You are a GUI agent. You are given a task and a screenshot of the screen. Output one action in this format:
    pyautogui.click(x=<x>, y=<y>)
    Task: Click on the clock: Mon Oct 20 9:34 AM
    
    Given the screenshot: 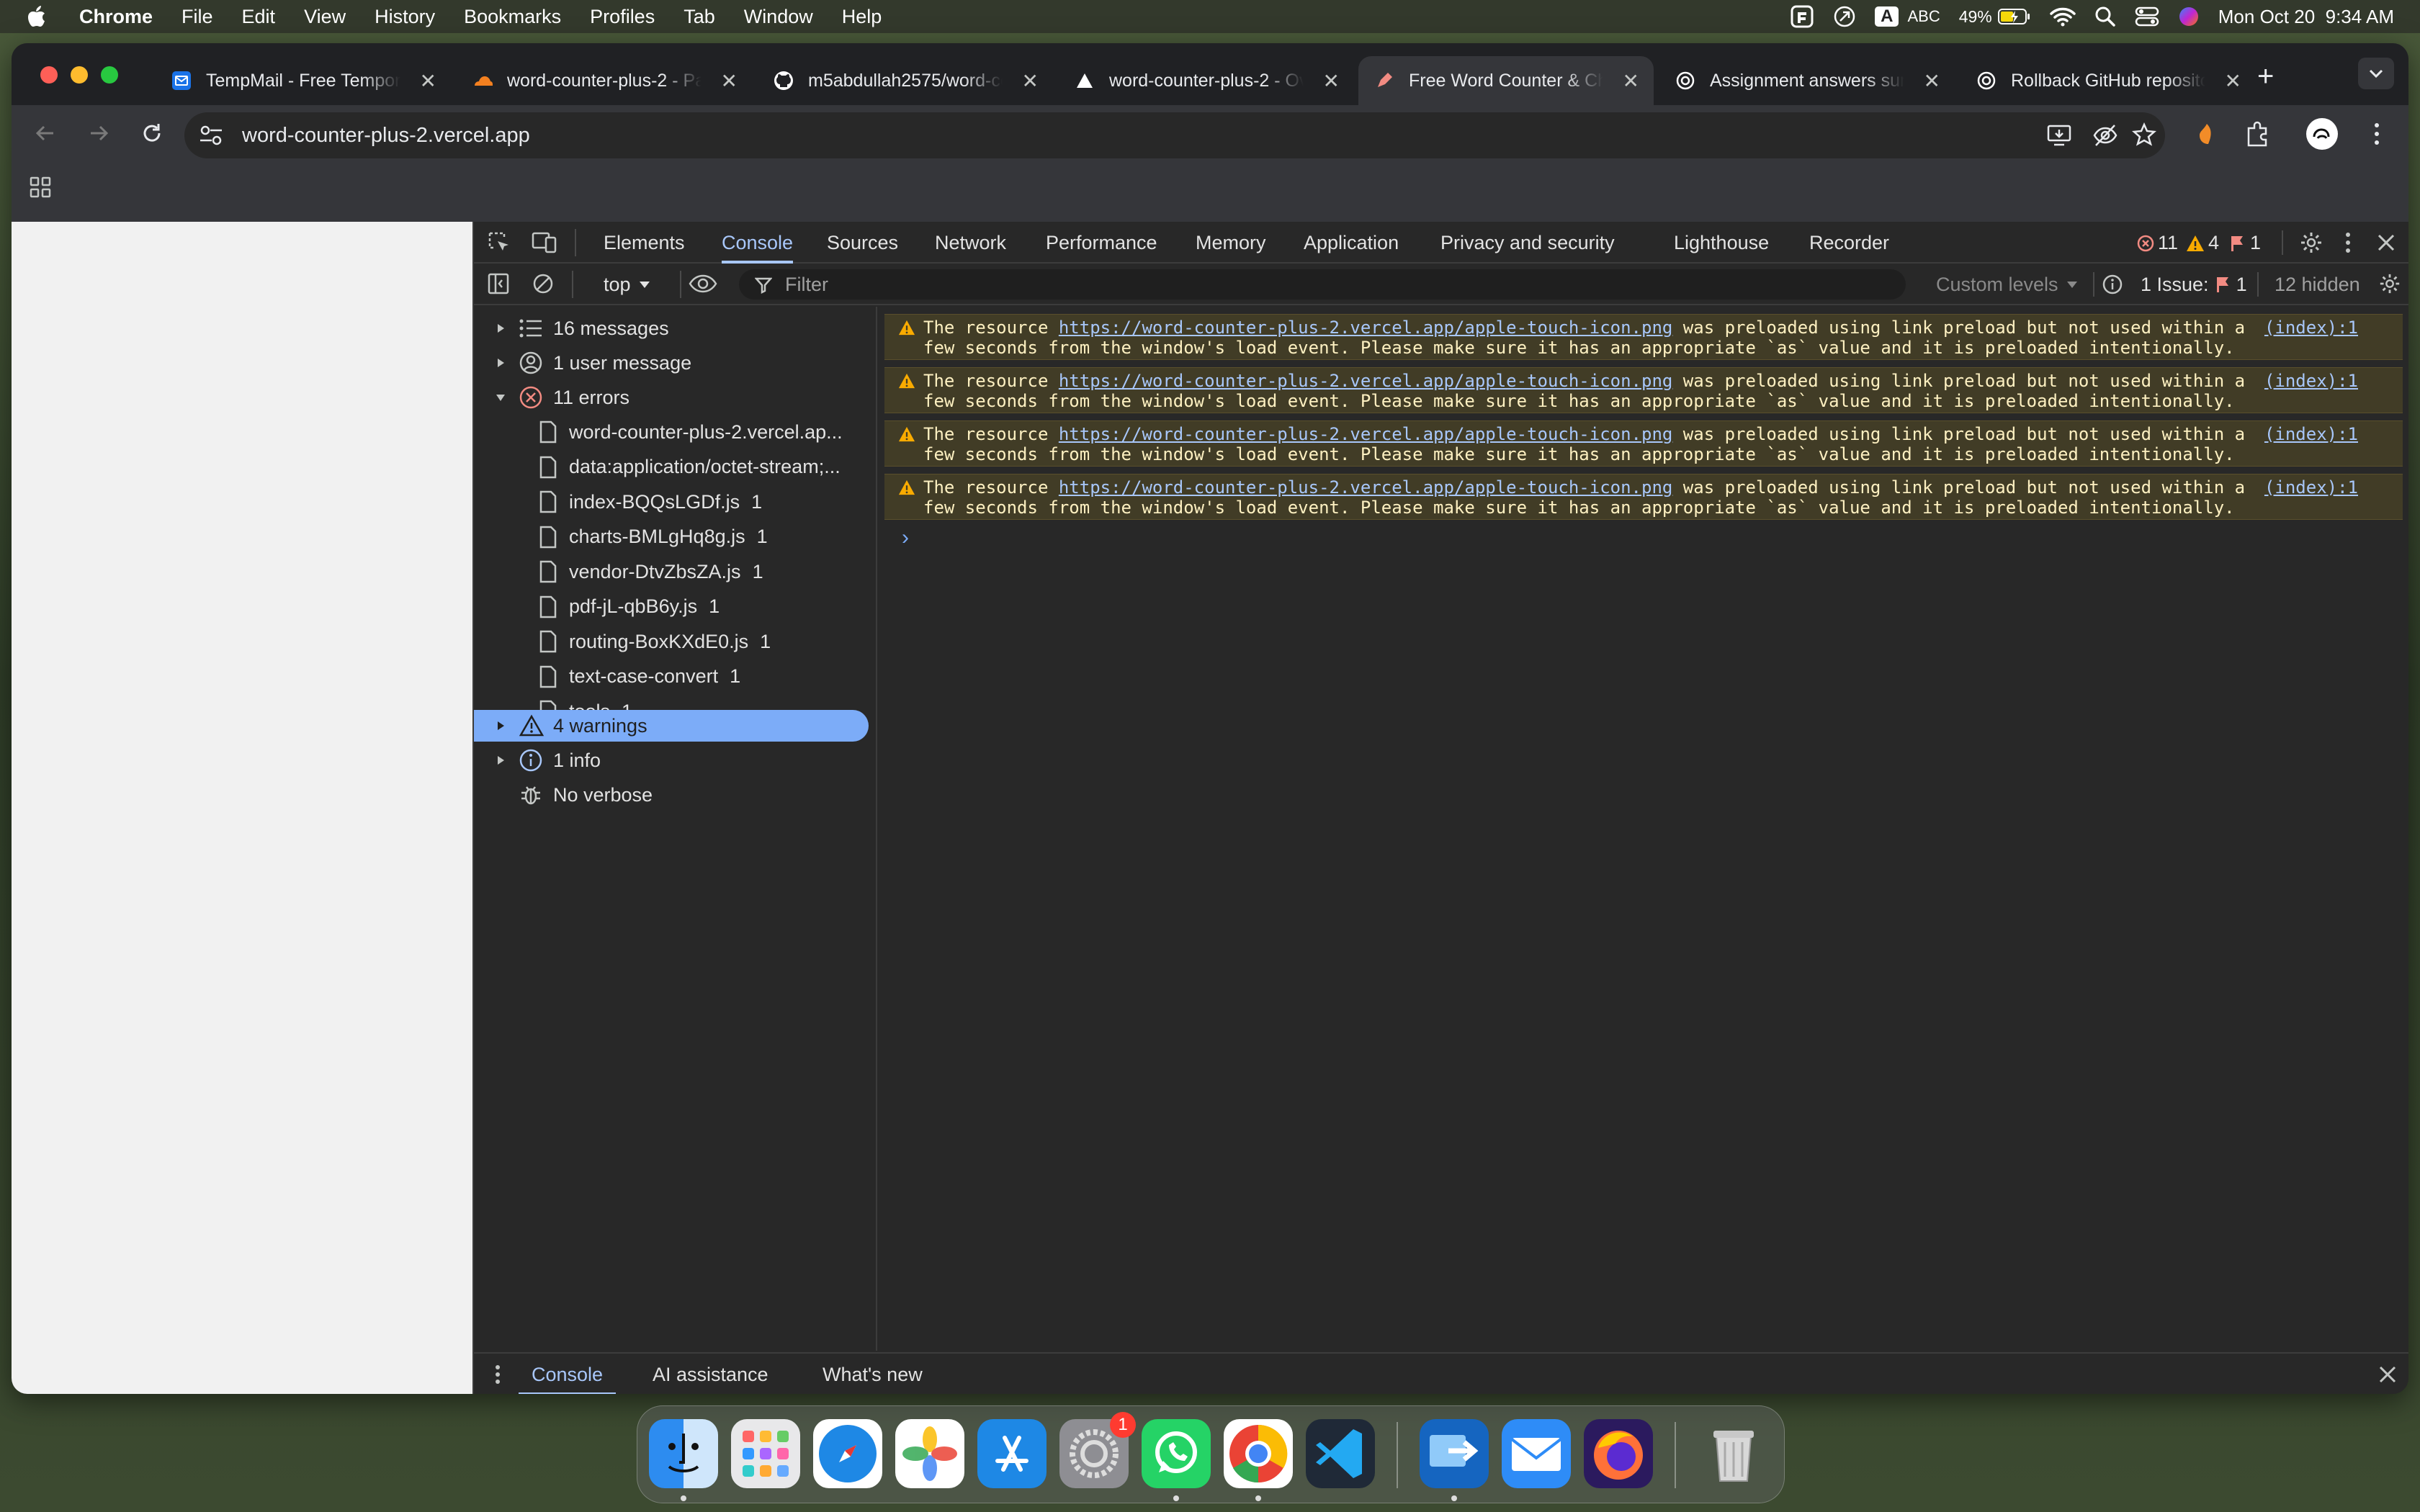 What is the action you would take?
    pyautogui.click(x=2306, y=17)
    